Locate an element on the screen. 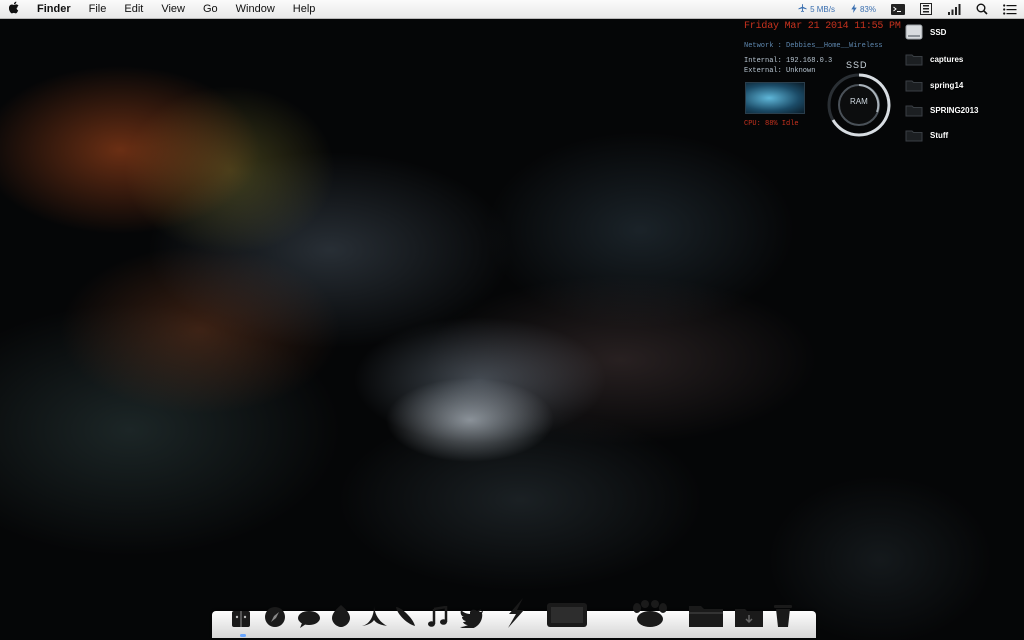 This screenshot has width=1024, height=640. menu-extras: 5 MB/s 83% is located at coordinates (907, 9).